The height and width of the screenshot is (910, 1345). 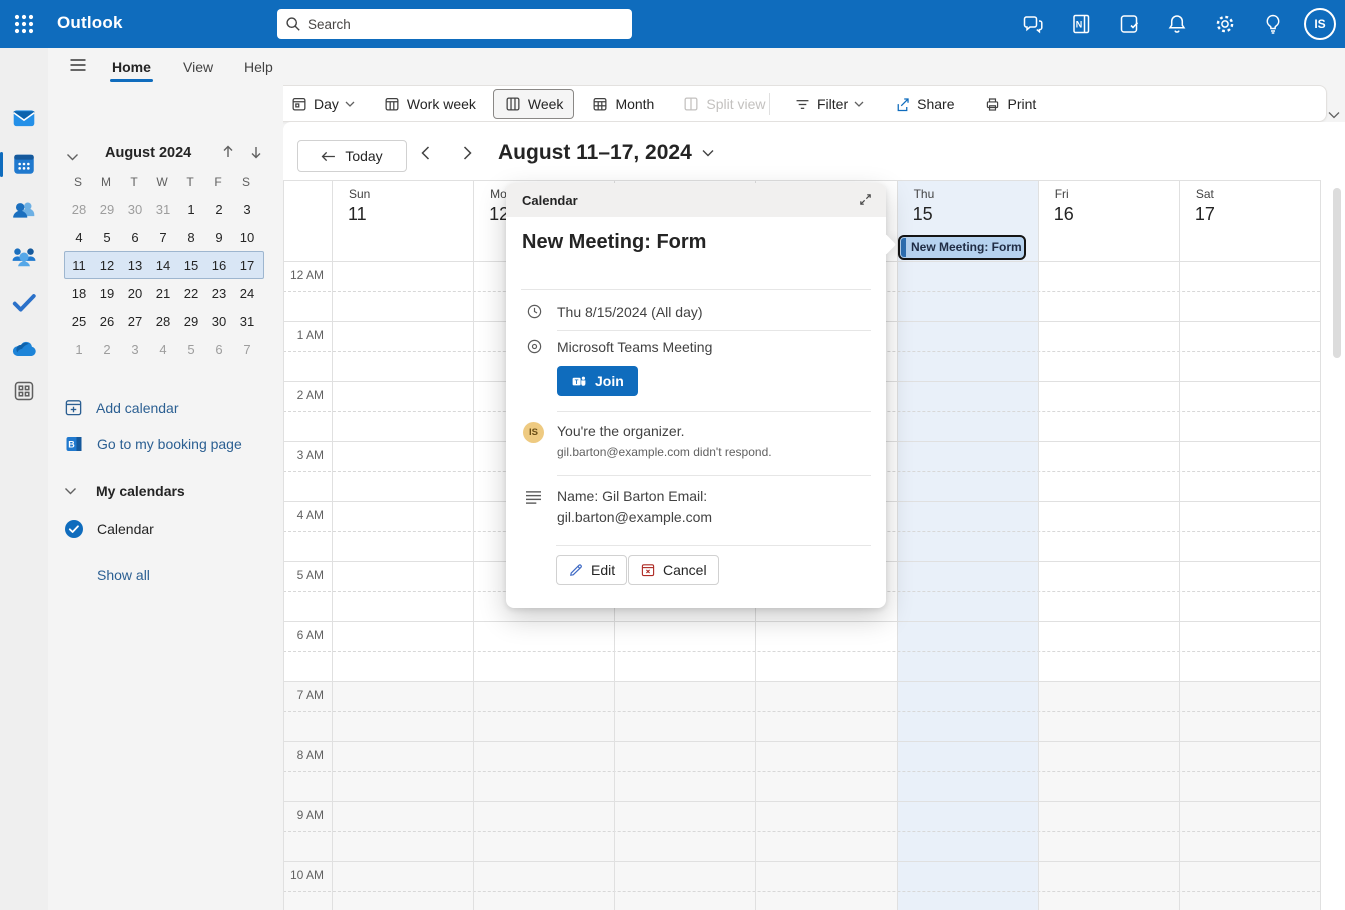 I want to click on onedrive-icon, so click(x=23, y=348).